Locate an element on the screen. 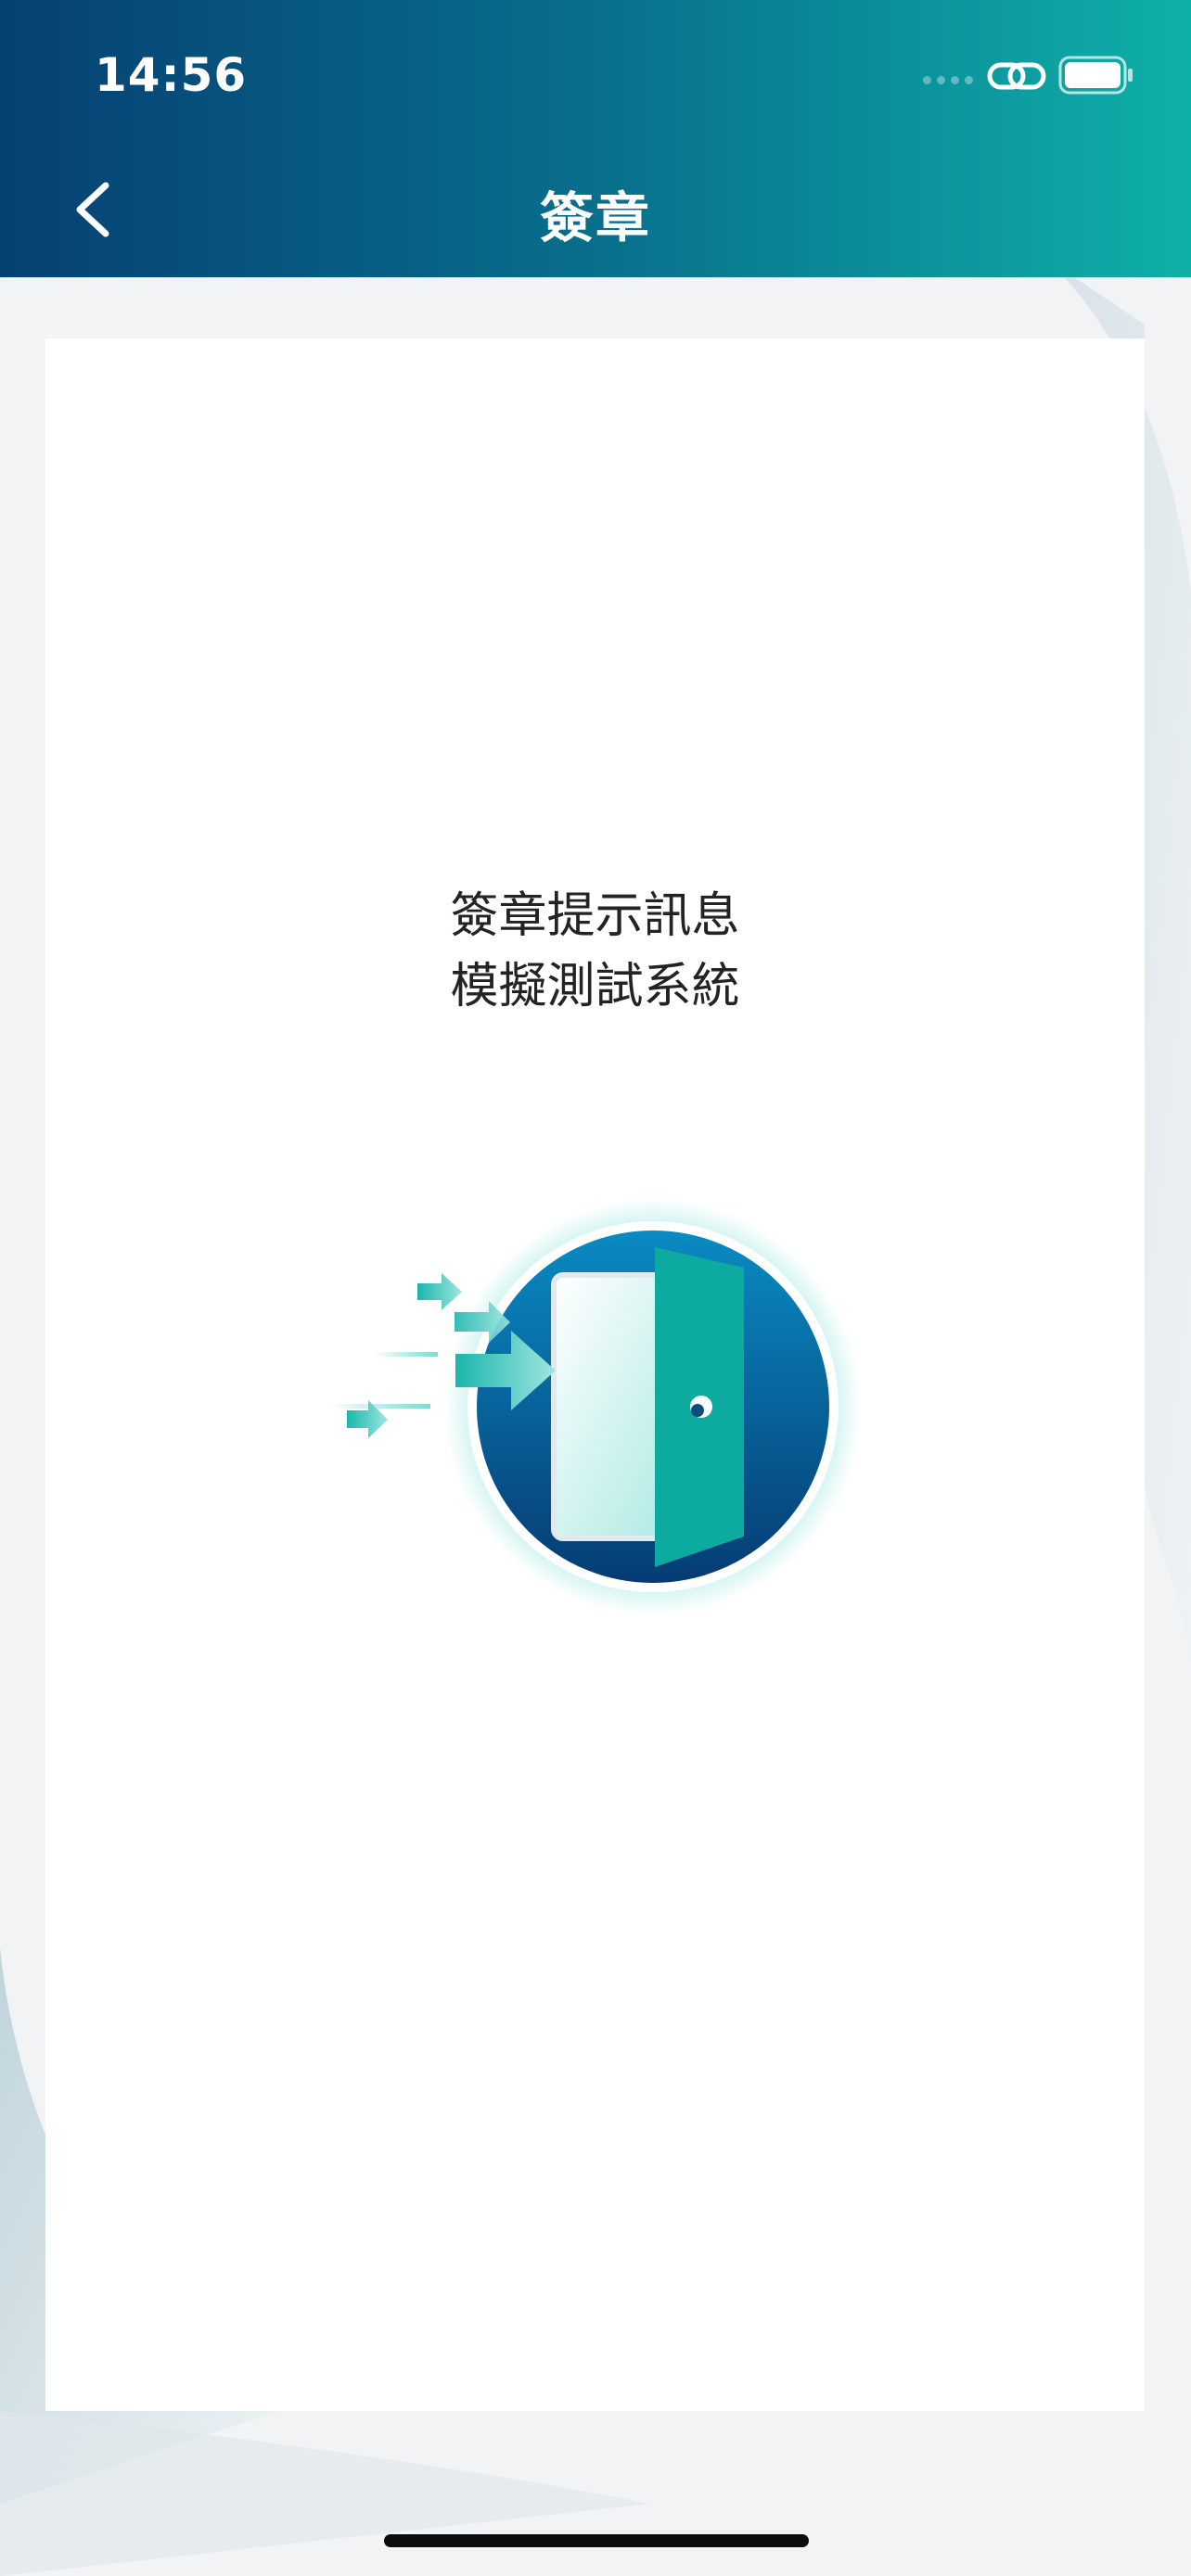 The image size is (1191, 2576). message-line-1: 簽章提示訊息 is located at coordinates (595, 916).